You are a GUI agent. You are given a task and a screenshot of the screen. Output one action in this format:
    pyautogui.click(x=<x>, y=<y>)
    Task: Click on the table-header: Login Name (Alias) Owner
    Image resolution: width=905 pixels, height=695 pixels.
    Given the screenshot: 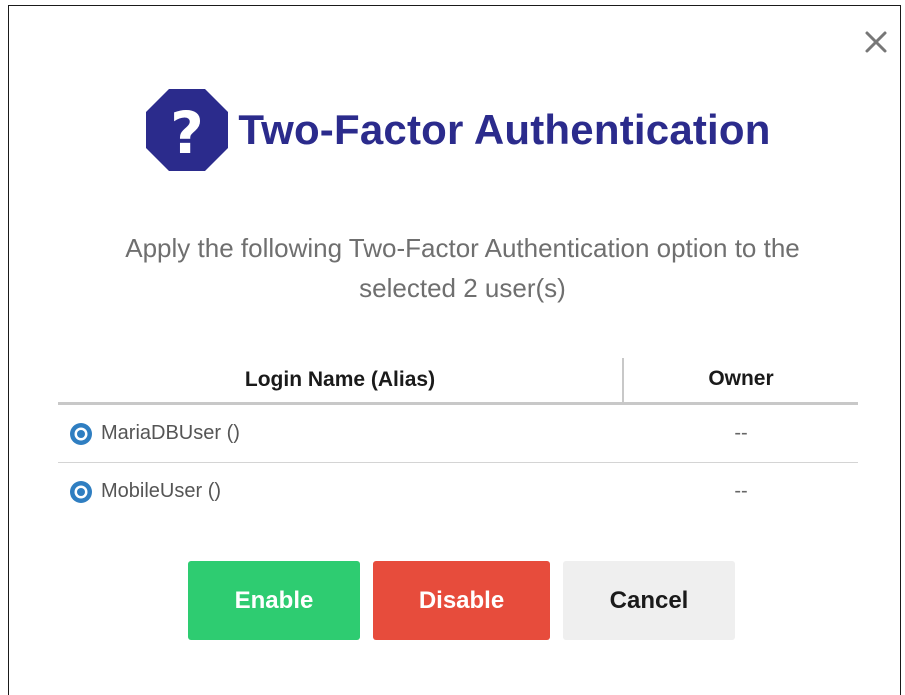 What is the action you would take?
    pyautogui.click(x=458, y=380)
    